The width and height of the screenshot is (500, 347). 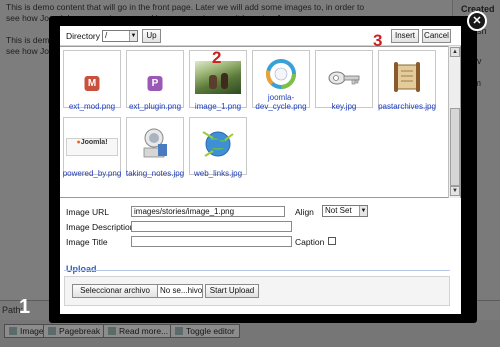 I want to click on start-upload-button: Start Upload, so click(x=232, y=291).